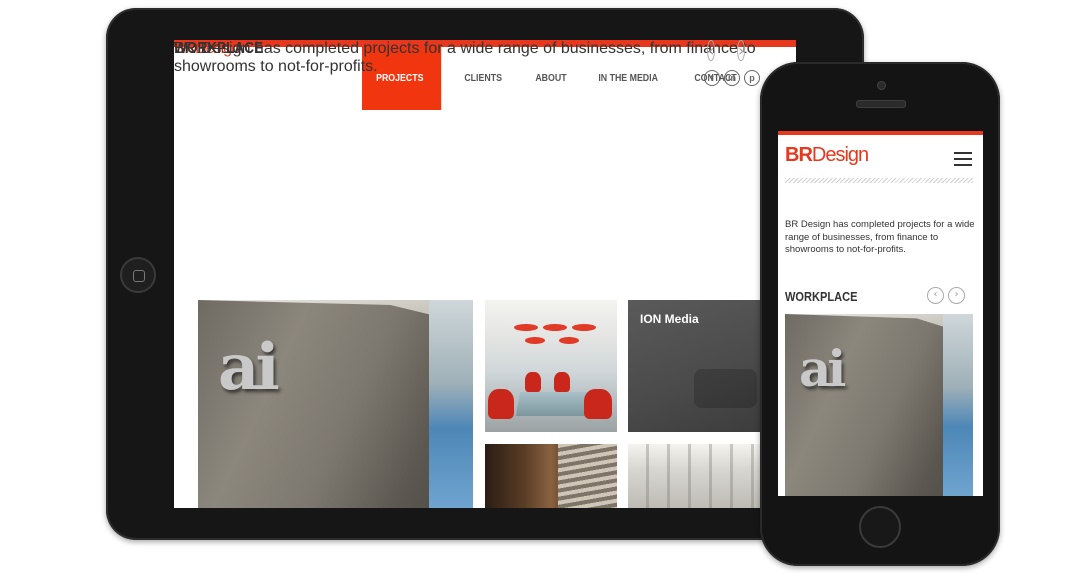 The height and width of the screenshot is (588, 1080). I want to click on speaker-grille, so click(881, 104).